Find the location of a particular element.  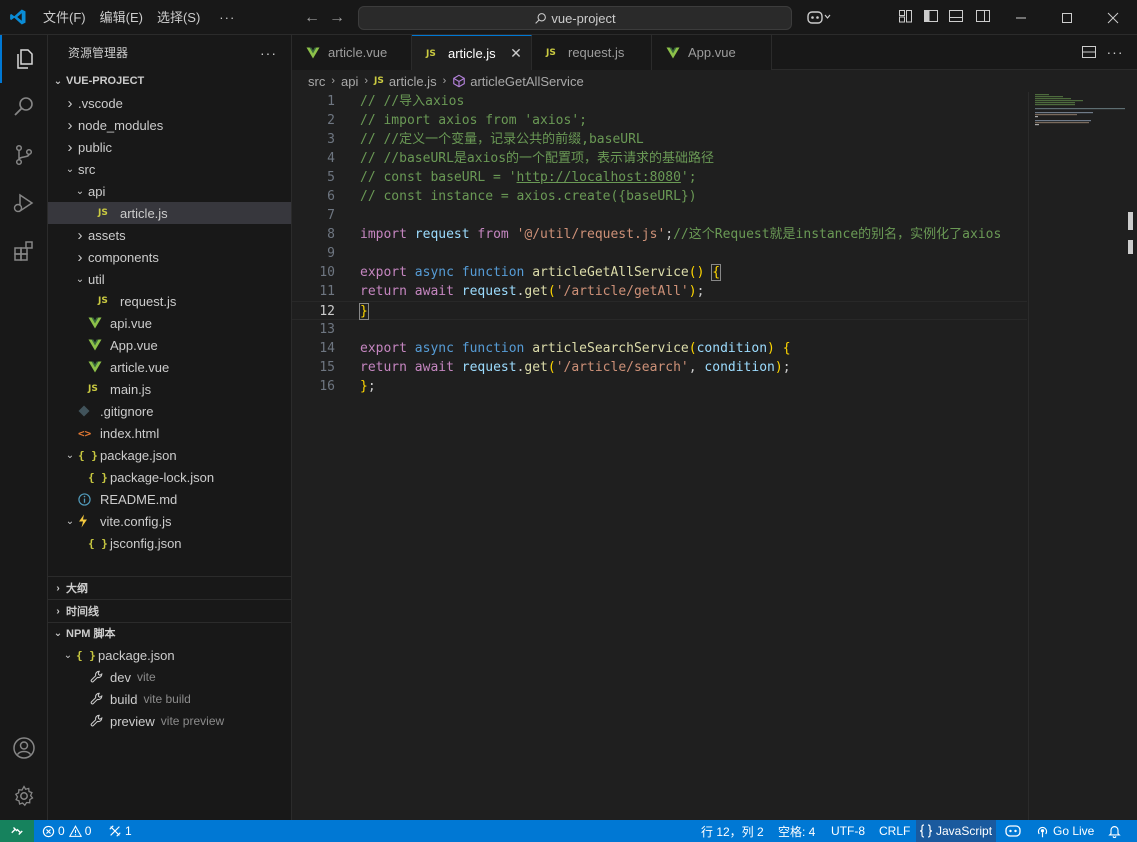

folder-item: › components is located at coordinates (169, 257).